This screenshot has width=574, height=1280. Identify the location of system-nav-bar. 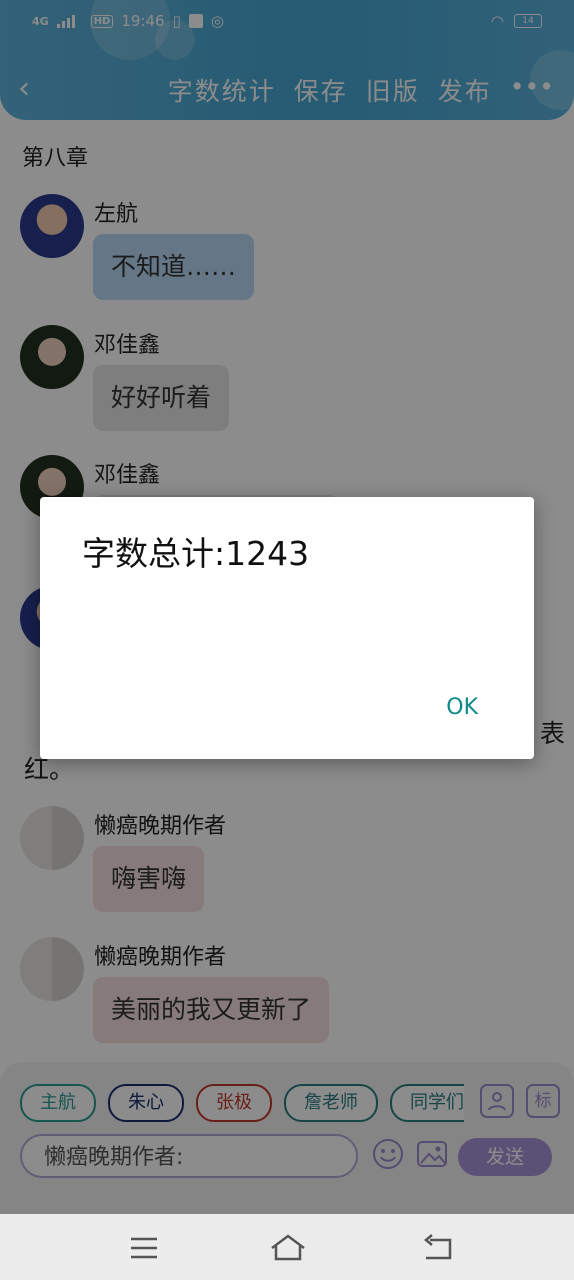
(287, 1247).